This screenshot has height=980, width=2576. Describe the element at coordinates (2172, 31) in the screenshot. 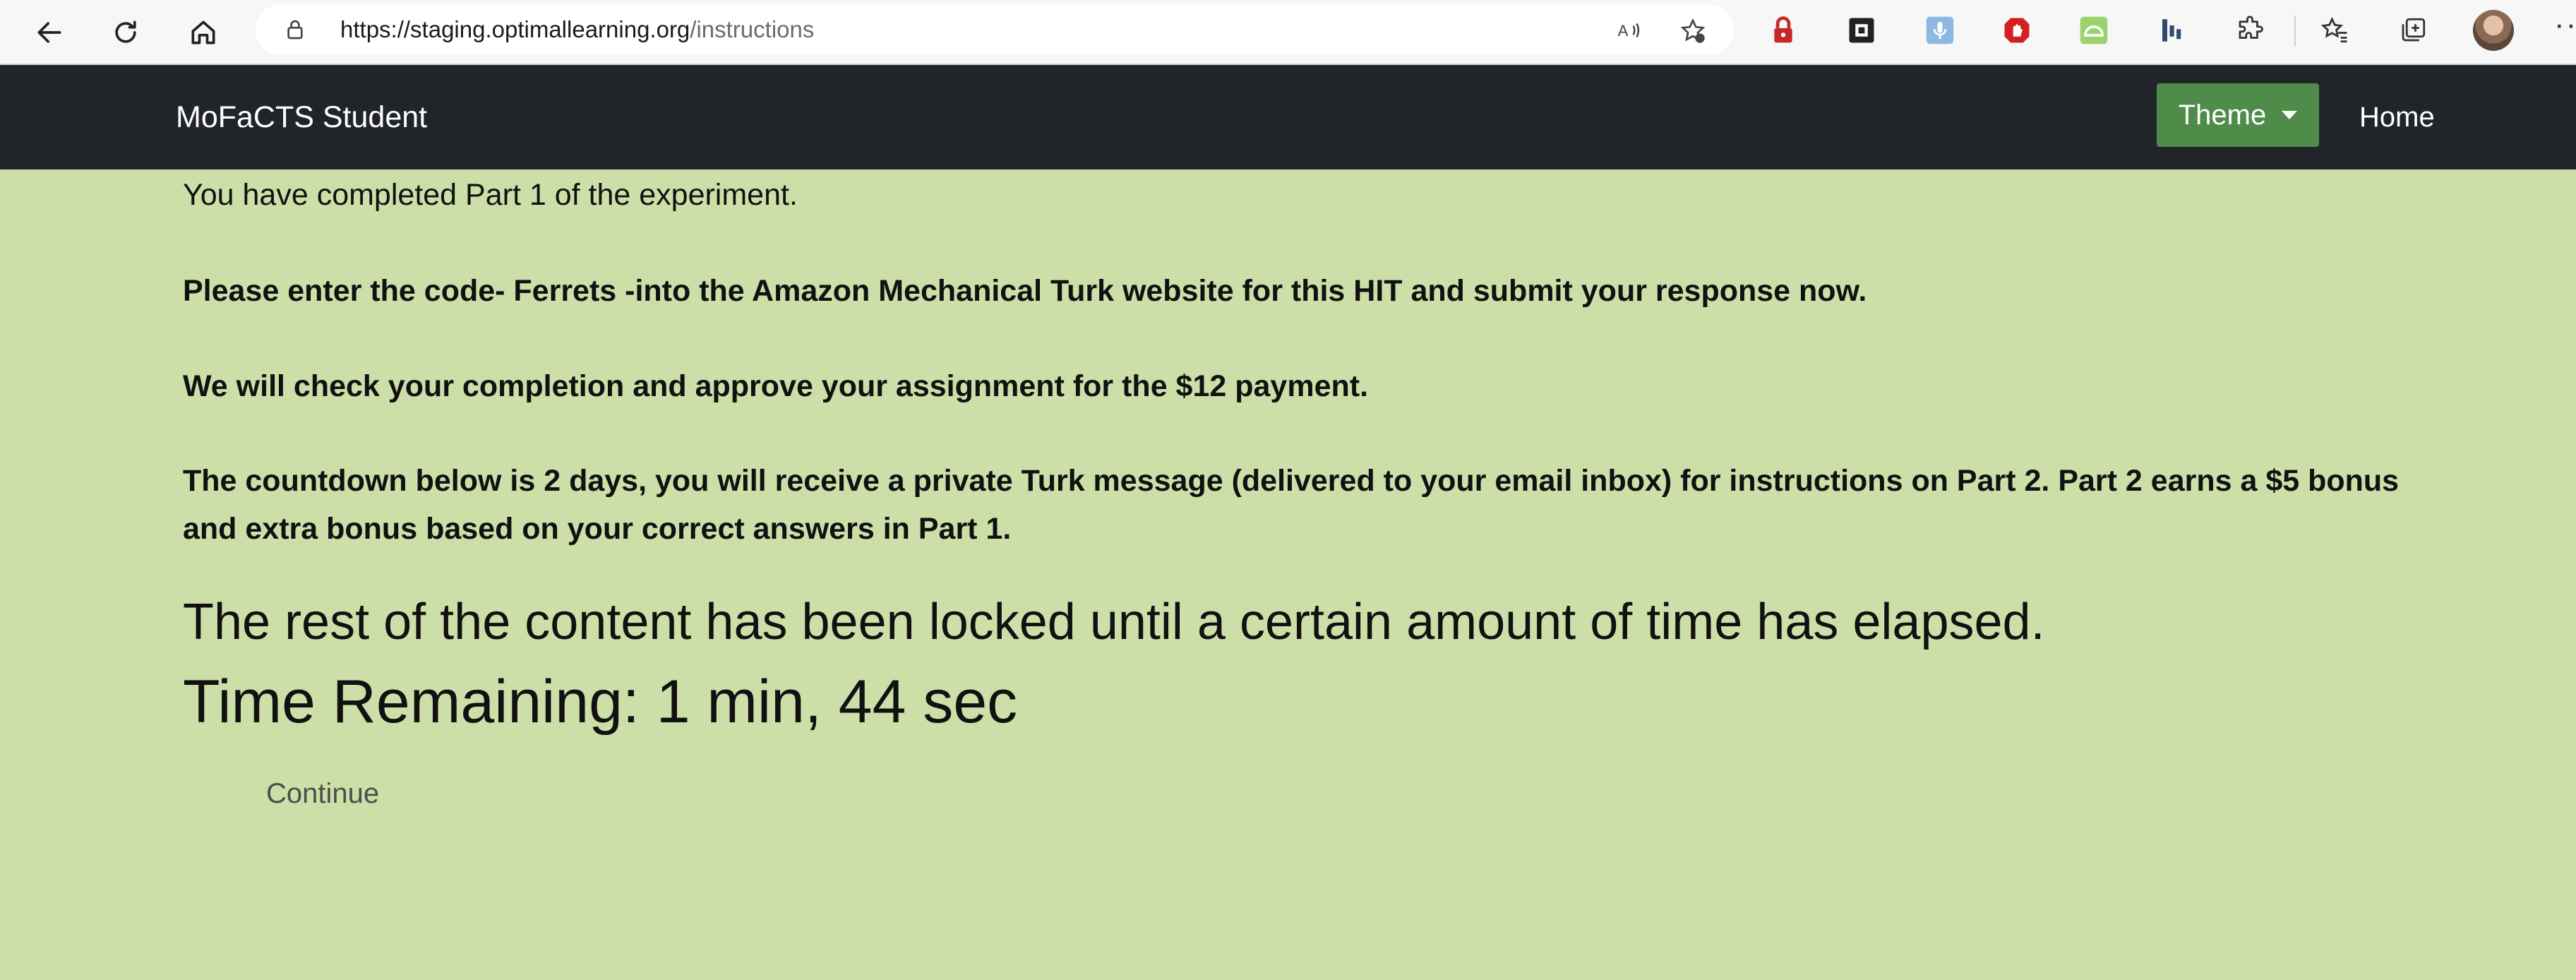

I see `bars-extension-icon` at that location.